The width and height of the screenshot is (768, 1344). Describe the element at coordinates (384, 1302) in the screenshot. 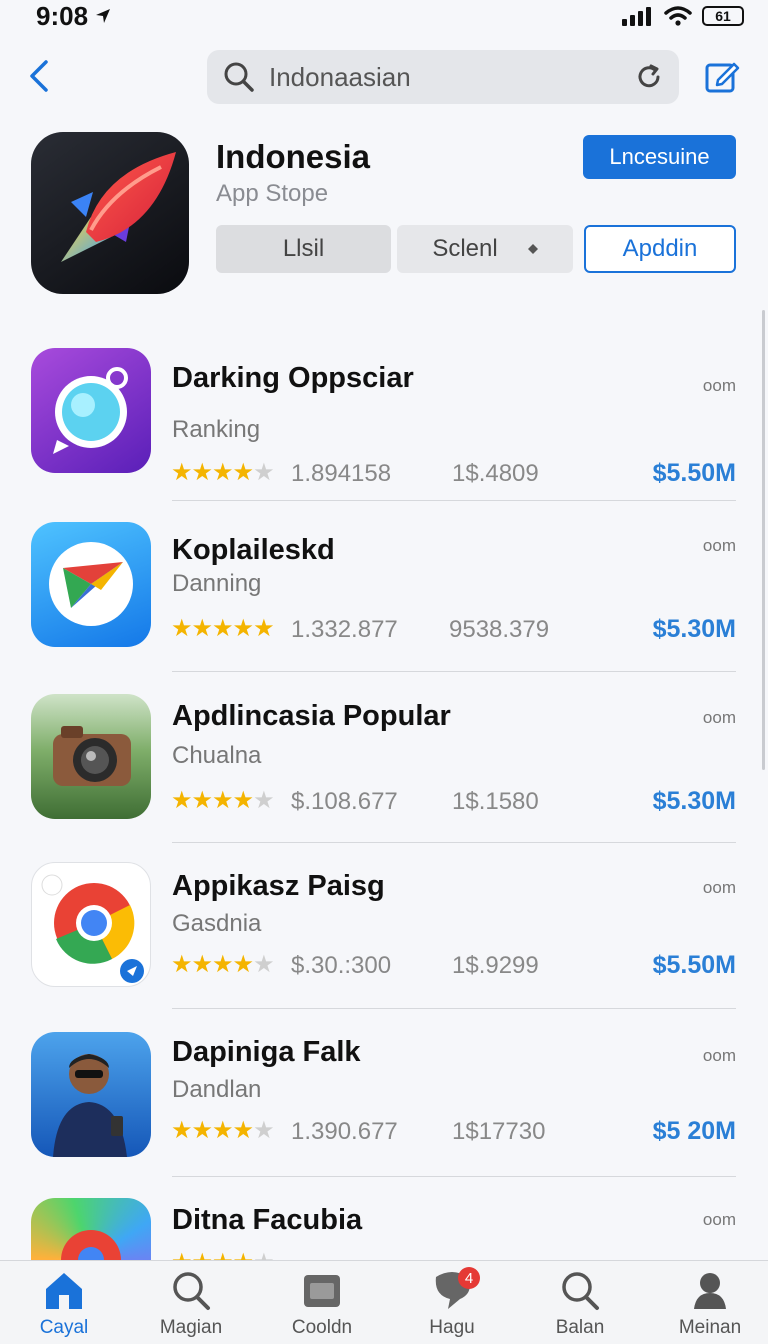

I see `tab-bar: Cayal Magian Cooldn 4 Hagu Balan Meinan` at that location.